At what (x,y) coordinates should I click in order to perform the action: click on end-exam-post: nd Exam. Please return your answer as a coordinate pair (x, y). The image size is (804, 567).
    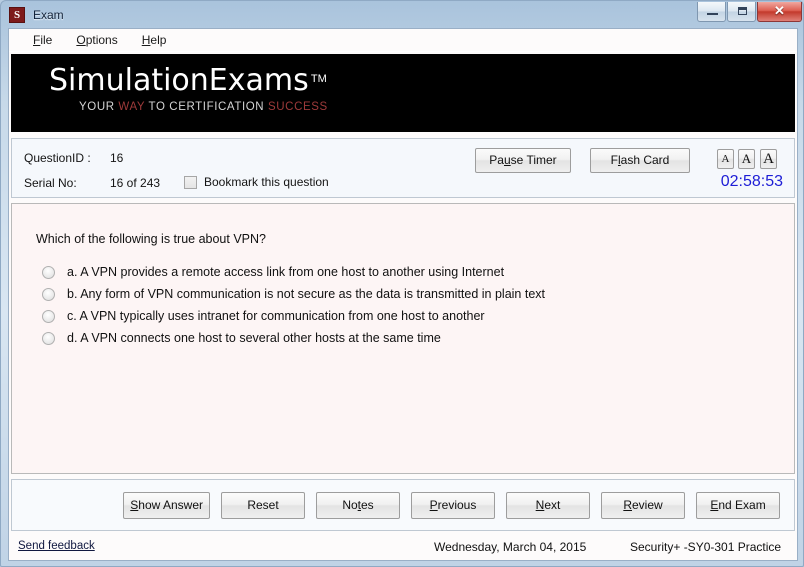
    Looking at the image, I should click on (742, 504).